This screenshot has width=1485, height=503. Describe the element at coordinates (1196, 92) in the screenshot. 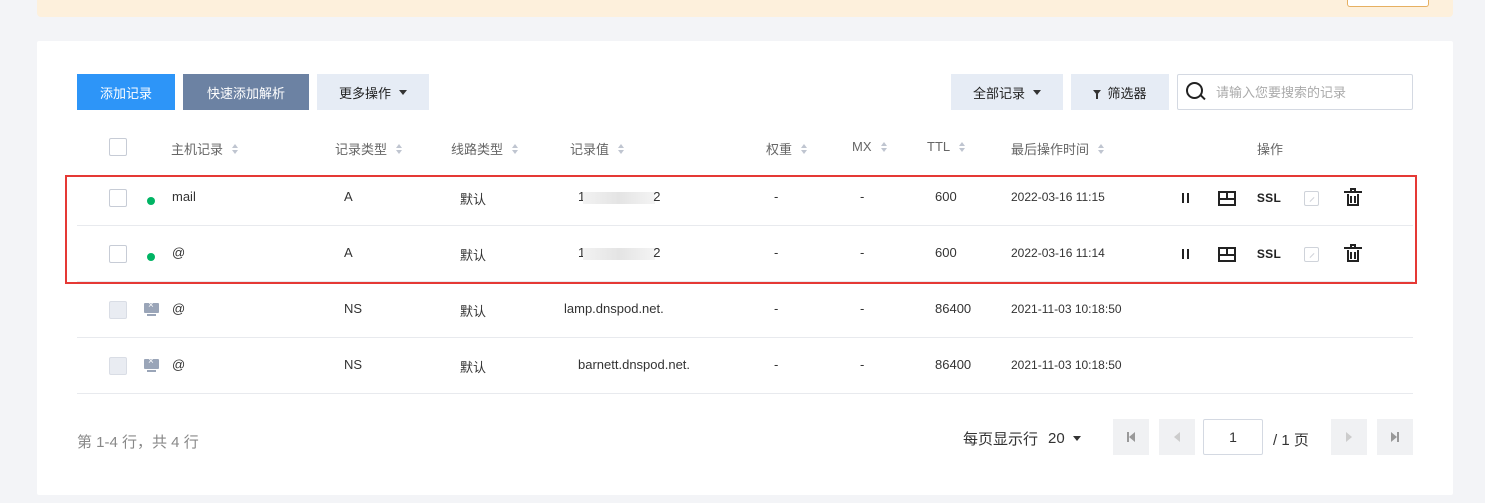

I see `search-icon` at that location.